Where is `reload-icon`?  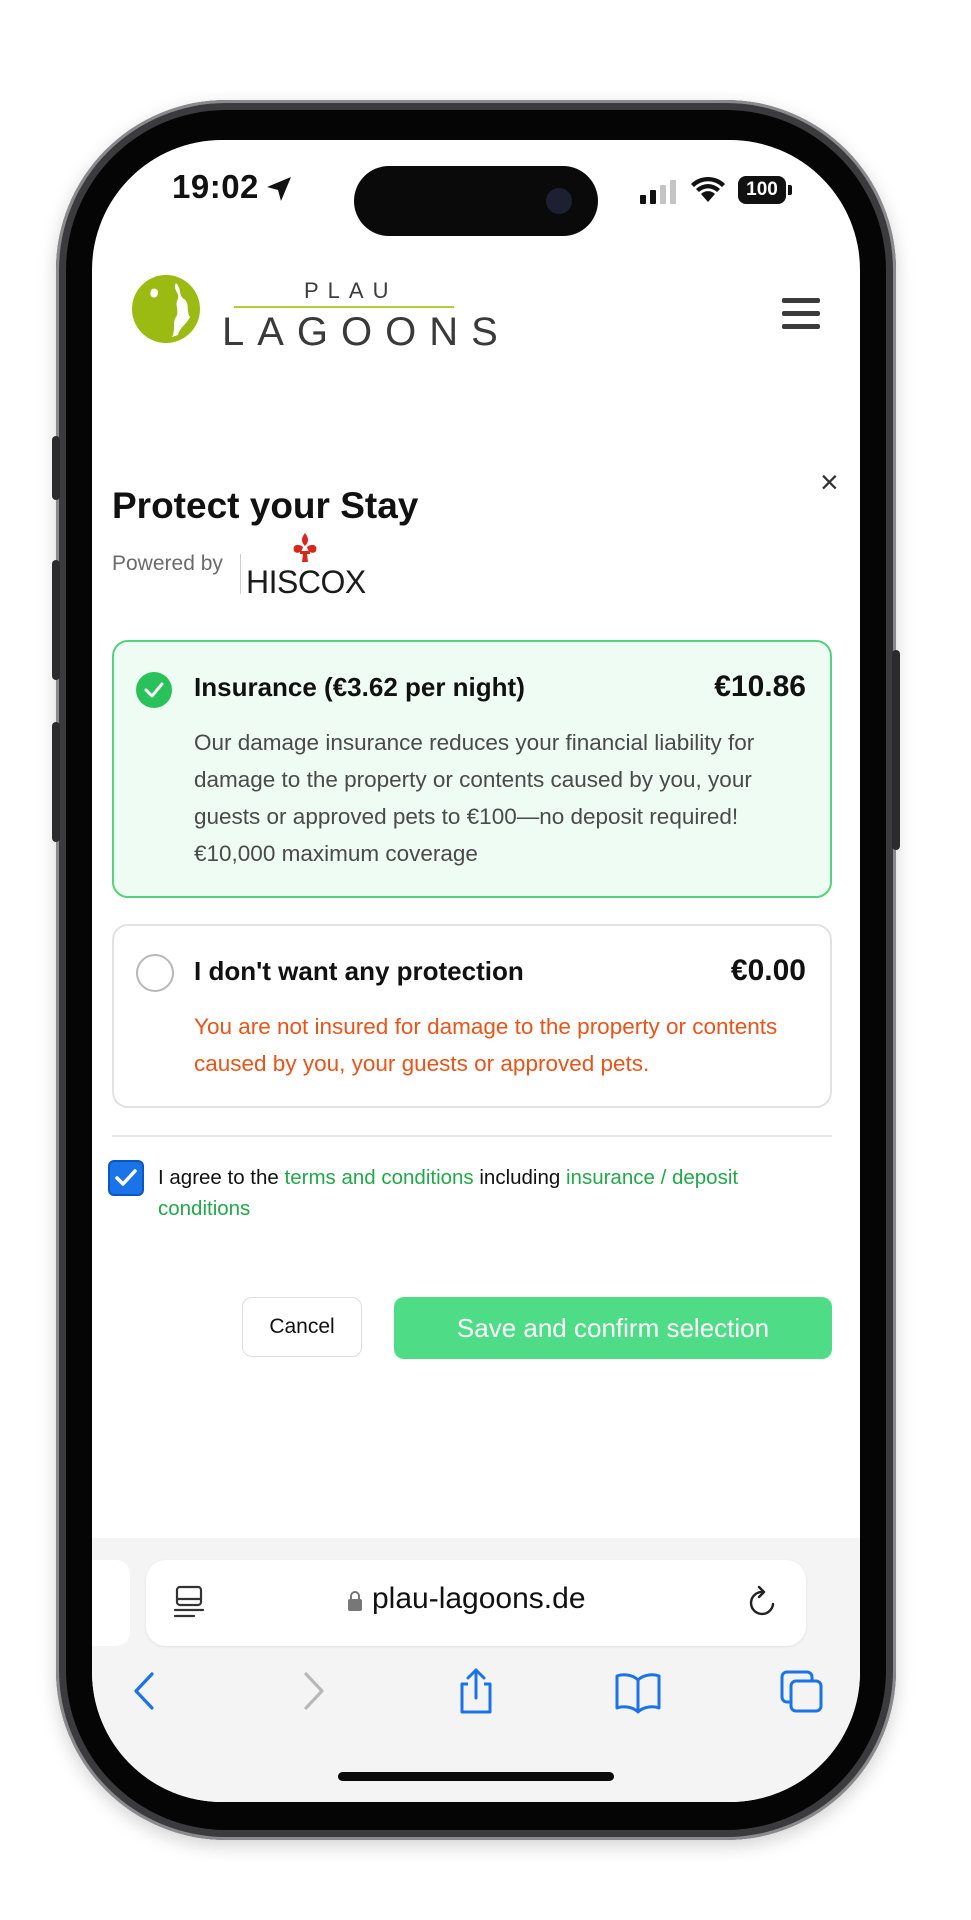
reload-icon is located at coordinates (763, 1602).